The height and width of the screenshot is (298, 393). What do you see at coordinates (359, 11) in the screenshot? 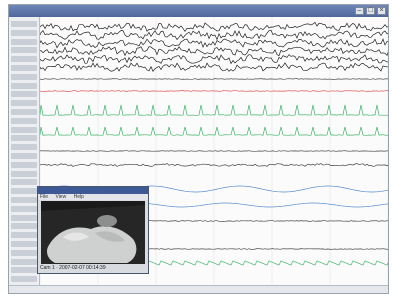
I see `minimize-icon: –` at bounding box center [359, 11].